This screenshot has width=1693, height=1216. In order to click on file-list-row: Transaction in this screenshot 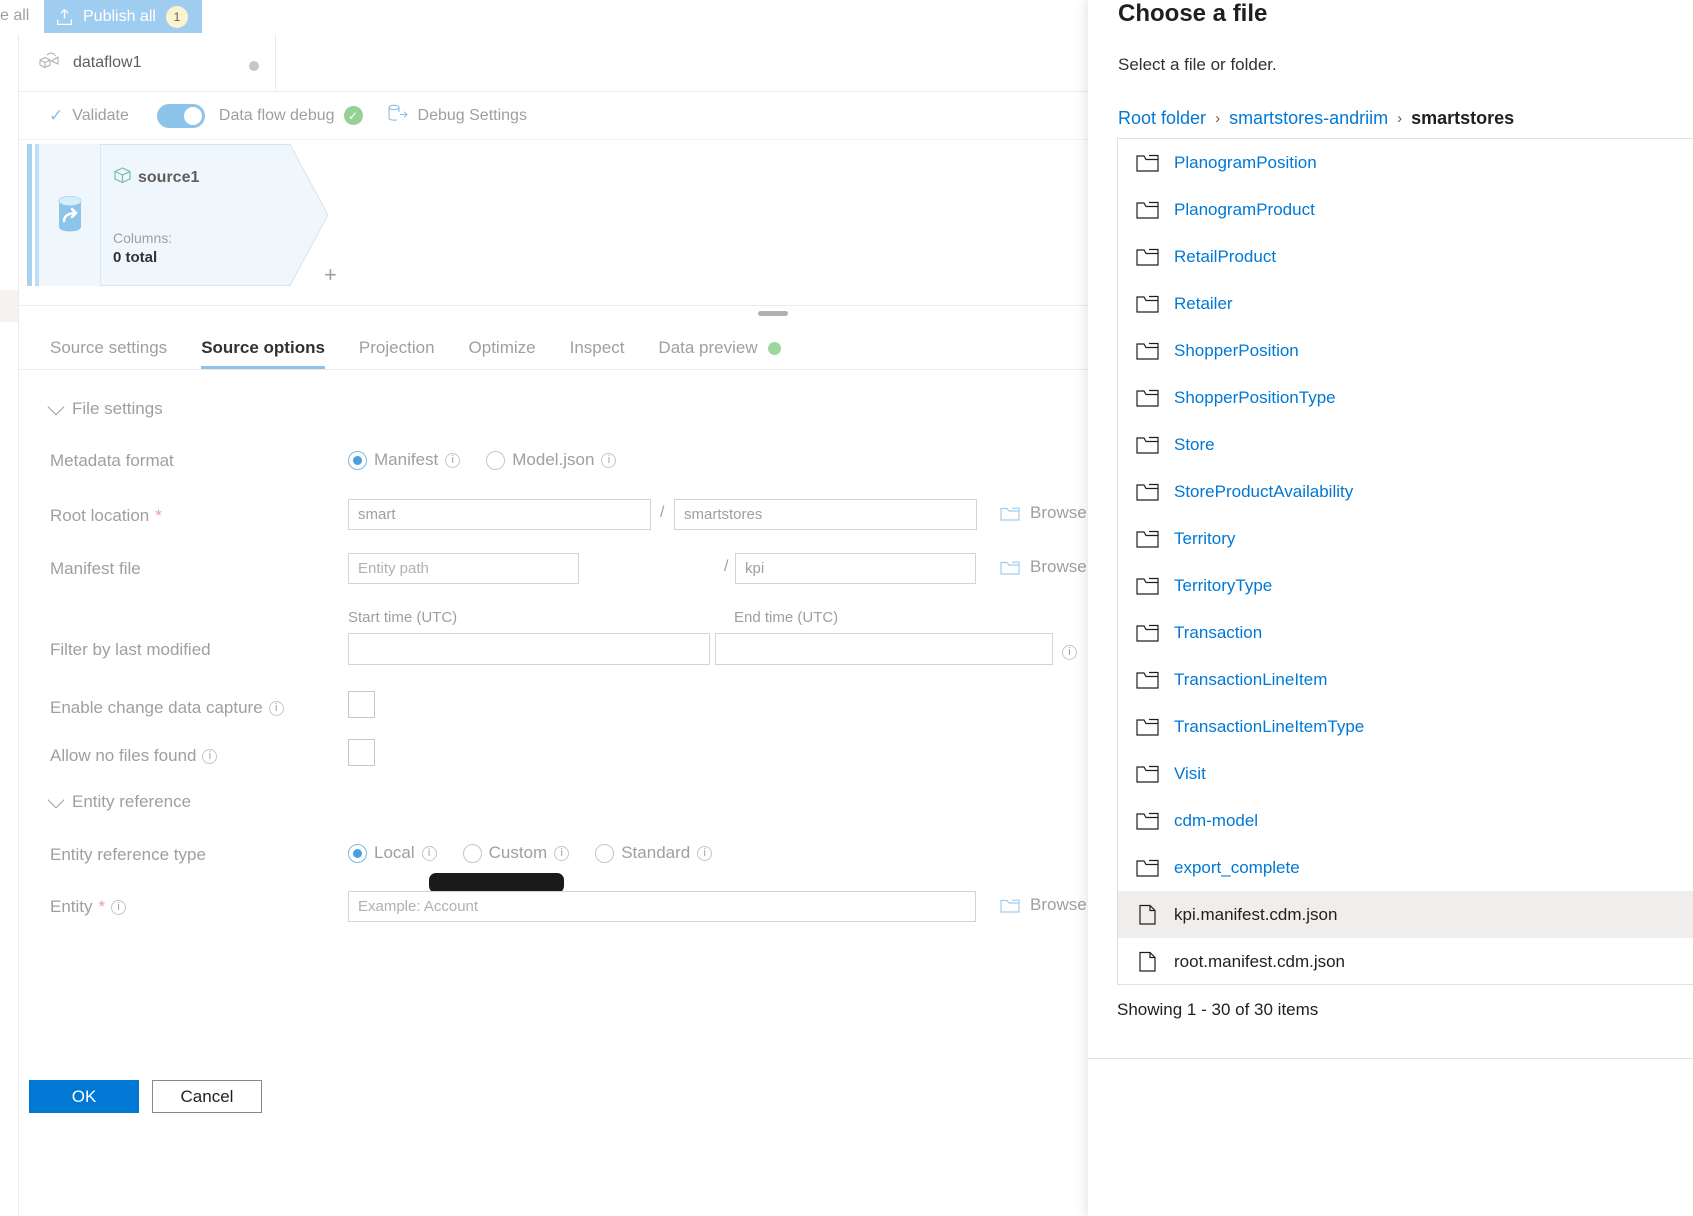, I will do `click(1405, 632)`.